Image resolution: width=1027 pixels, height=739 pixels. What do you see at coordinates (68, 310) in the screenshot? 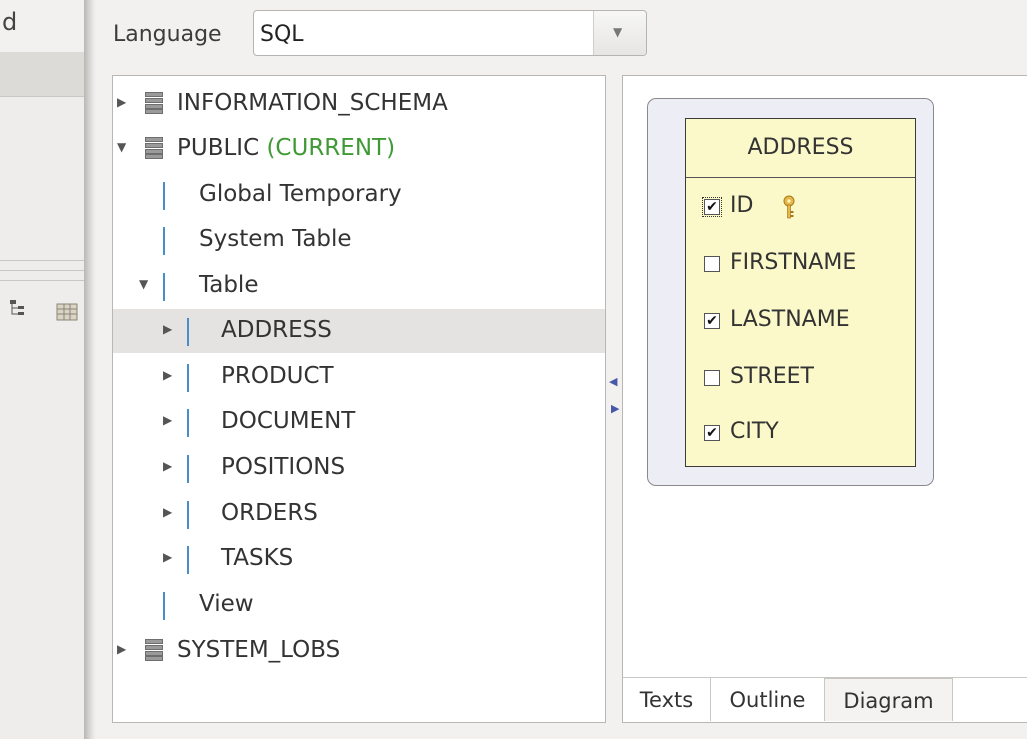
I see `table-toolbar-icon` at bounding box center [68, 310].